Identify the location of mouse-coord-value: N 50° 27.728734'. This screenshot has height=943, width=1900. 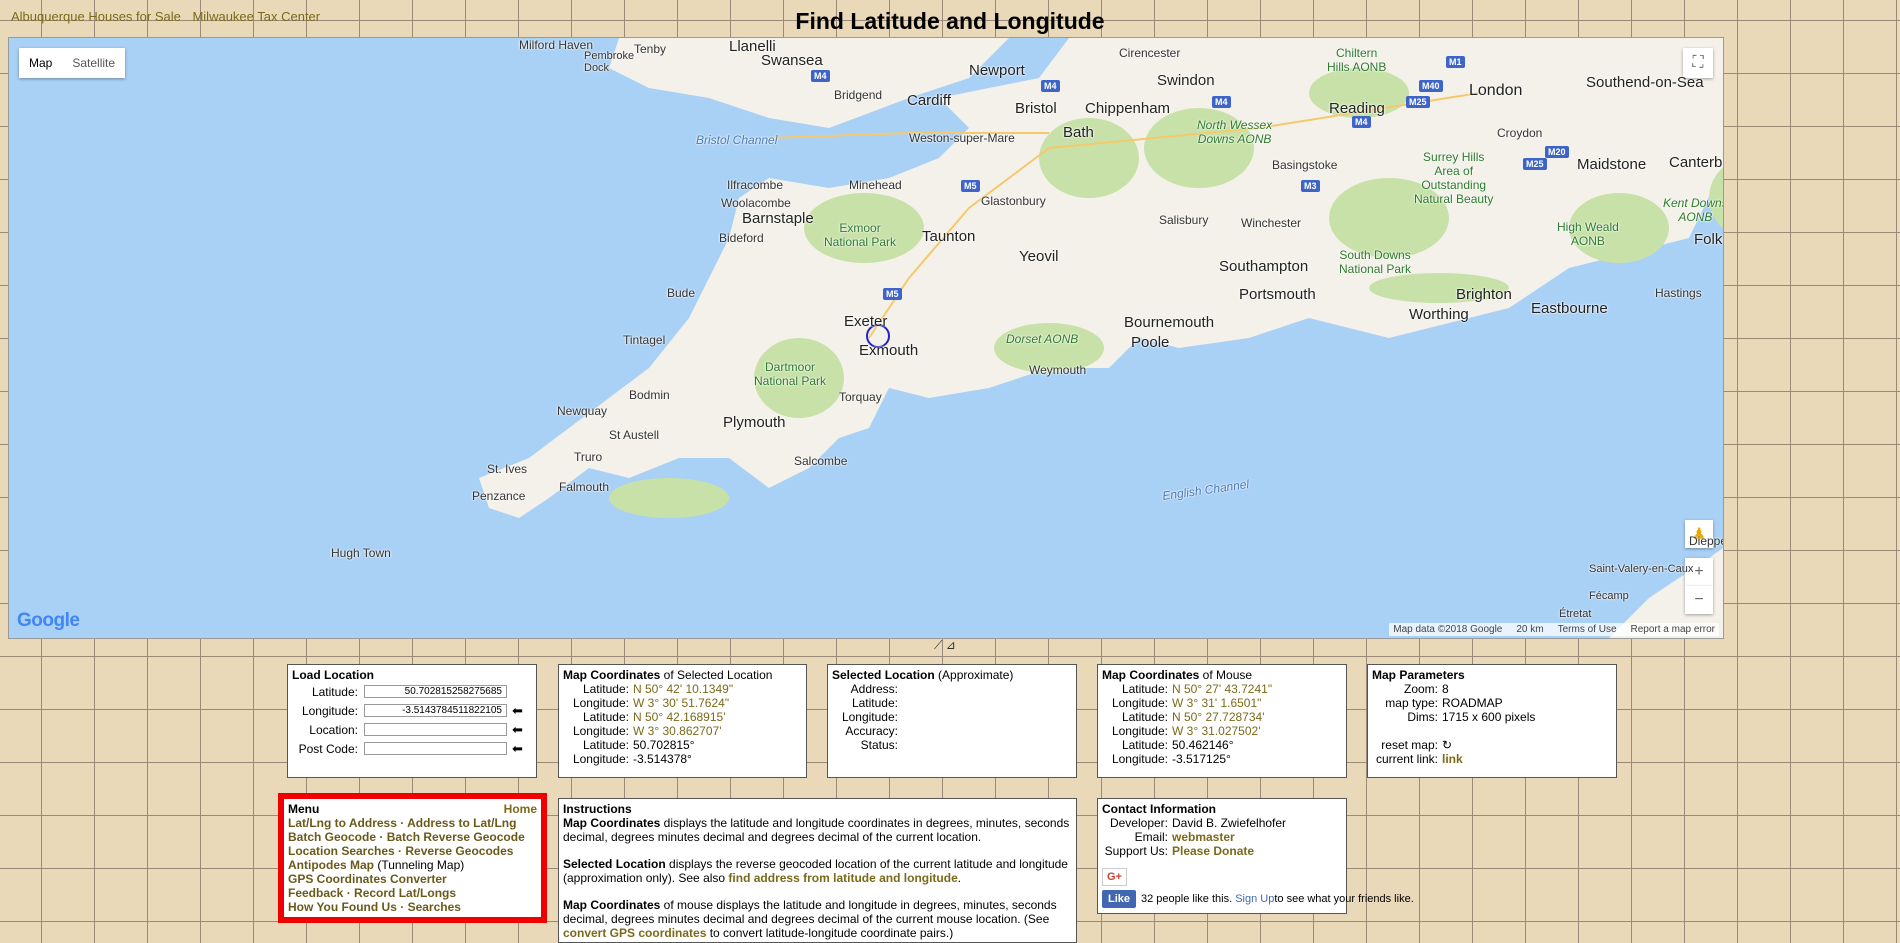
(1218, 717).